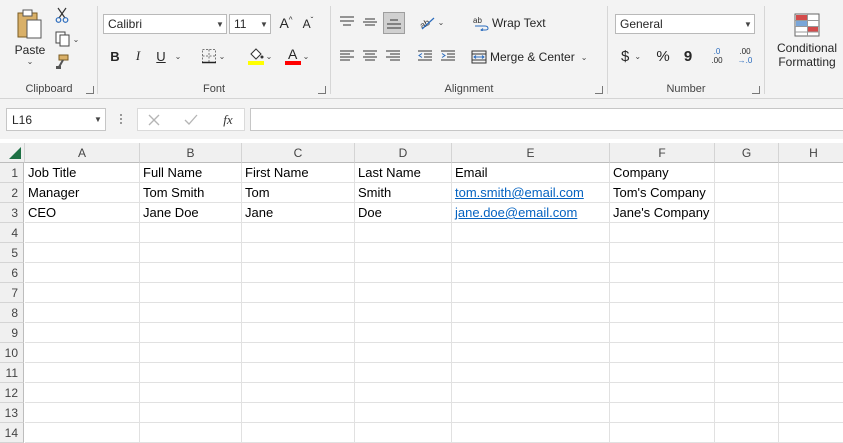 The image size is (843, 443). Describe the element at coordinates (531, 293) in the screenshot. I see `cell-e7` at that location.